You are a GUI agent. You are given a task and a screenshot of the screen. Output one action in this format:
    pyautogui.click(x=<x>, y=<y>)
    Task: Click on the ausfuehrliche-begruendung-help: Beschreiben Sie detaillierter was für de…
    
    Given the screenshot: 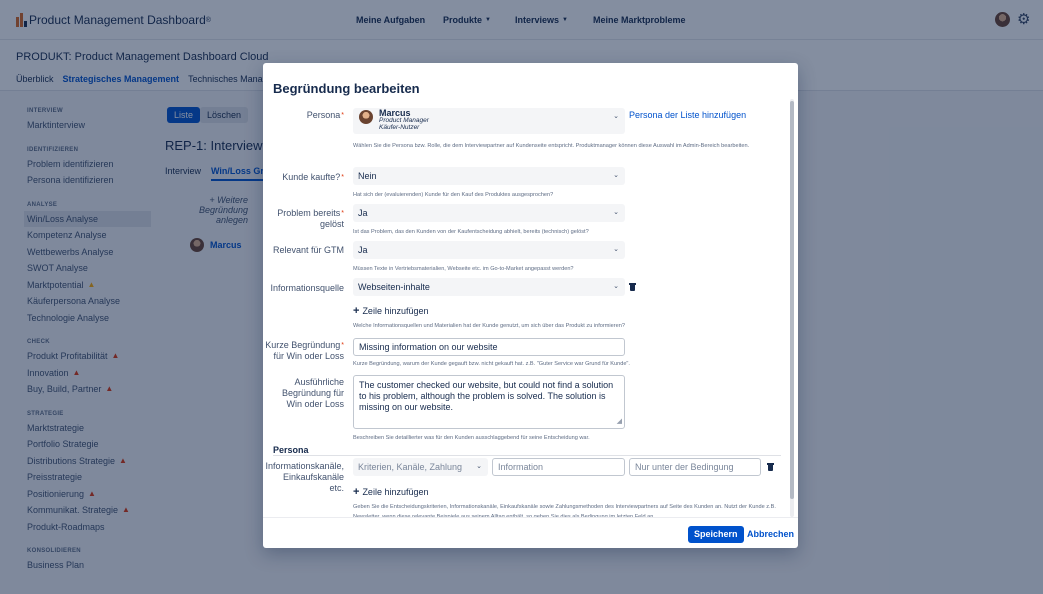 What is the action you would take?
    pyautogui.click(x=471, y=438)
    